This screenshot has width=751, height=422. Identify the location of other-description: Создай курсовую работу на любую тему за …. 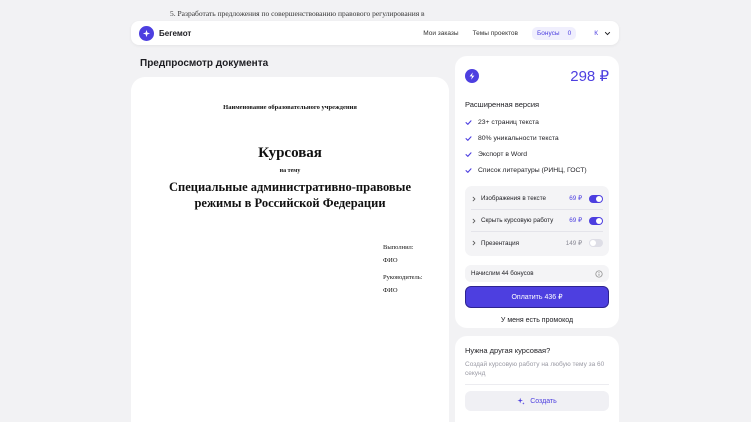
(535, 369).